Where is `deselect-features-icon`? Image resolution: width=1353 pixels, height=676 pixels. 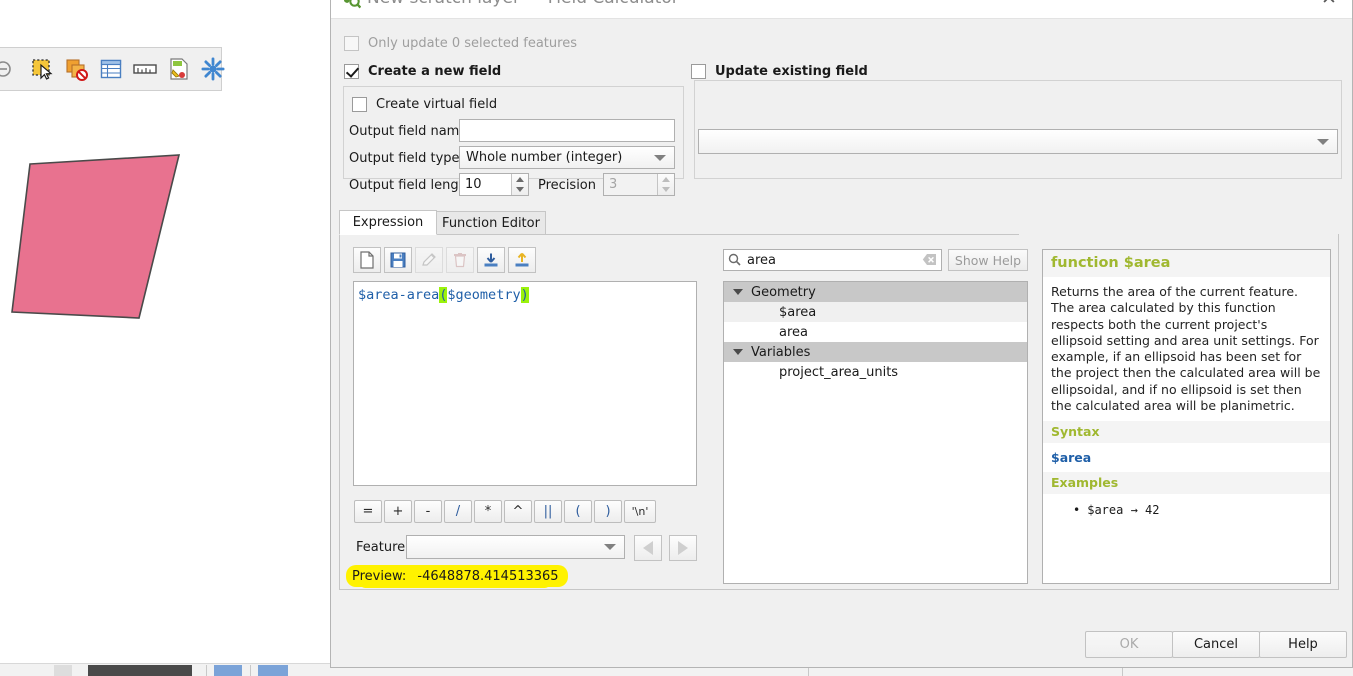
deselect-features-icon is located at coordinates (11, 69).